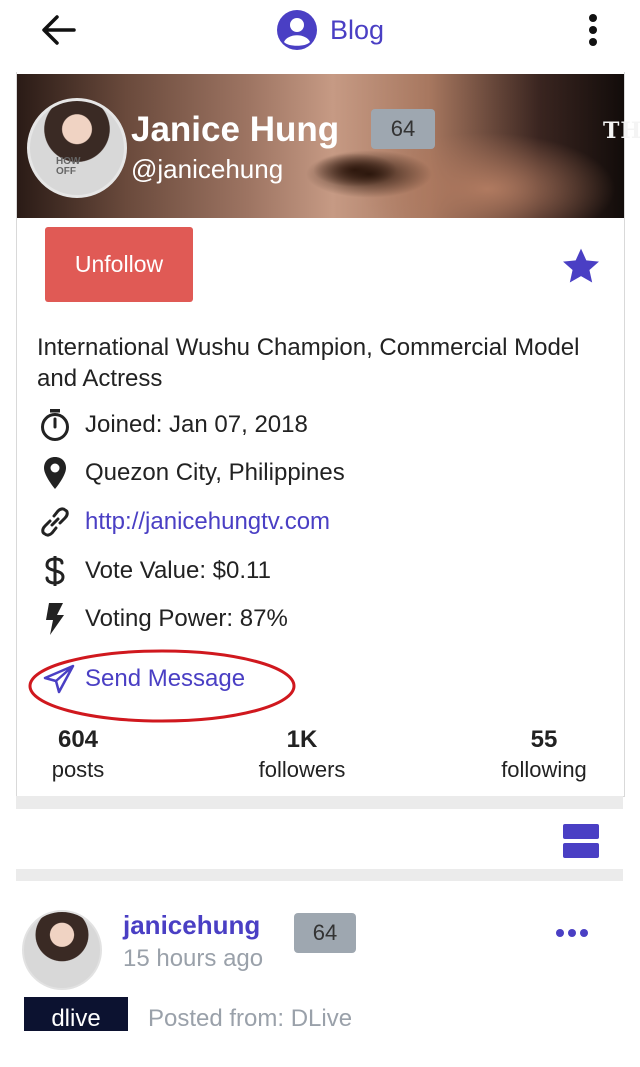 The image size is (640, 1067). What do you see at coordinates (250, 1018) in the screenshot?
I see `posted-from-text: Posted from: DLive` at bounding box center [250, 1018].